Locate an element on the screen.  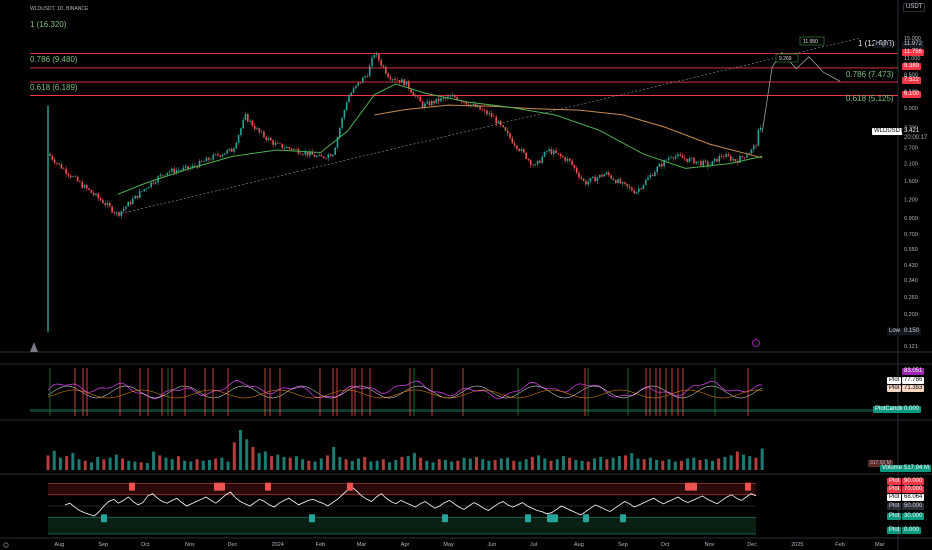
peak-annotation-1: 11.950 is located at coordinates (810, 42).